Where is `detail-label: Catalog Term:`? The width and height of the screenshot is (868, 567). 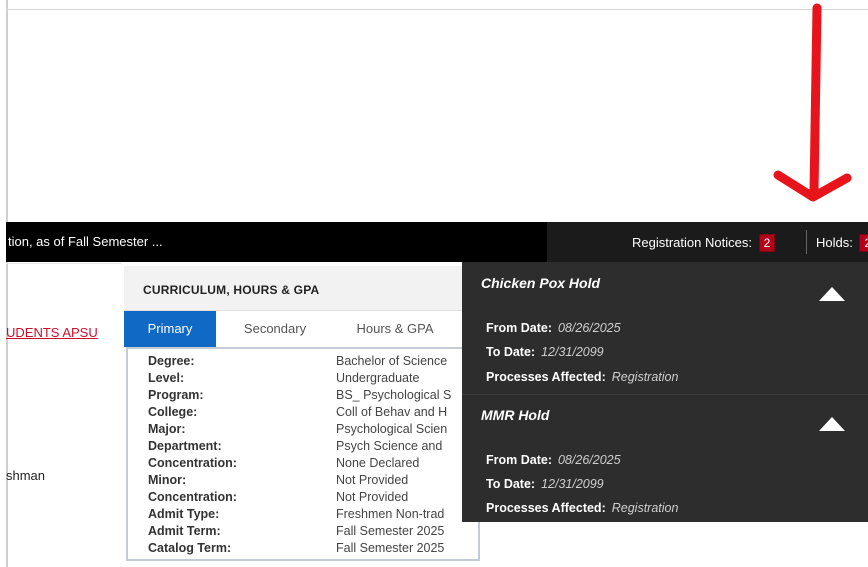
detail-label: Catalog Term: is located at coordinates (190, 548).